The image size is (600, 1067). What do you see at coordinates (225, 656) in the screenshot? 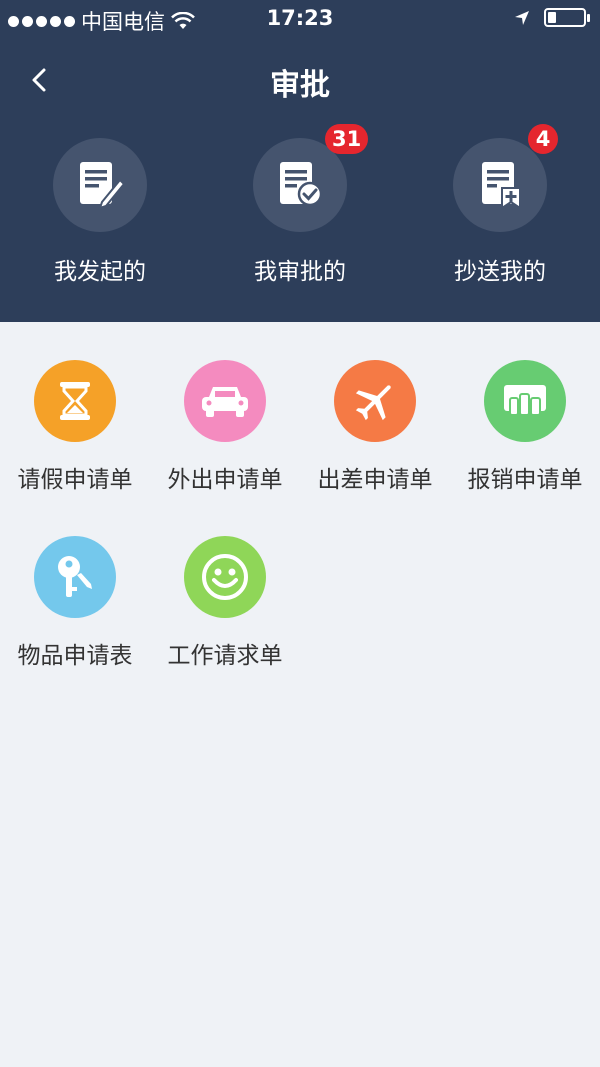
I see `app-label: 工作请求单` at bounding box center [225, 656].